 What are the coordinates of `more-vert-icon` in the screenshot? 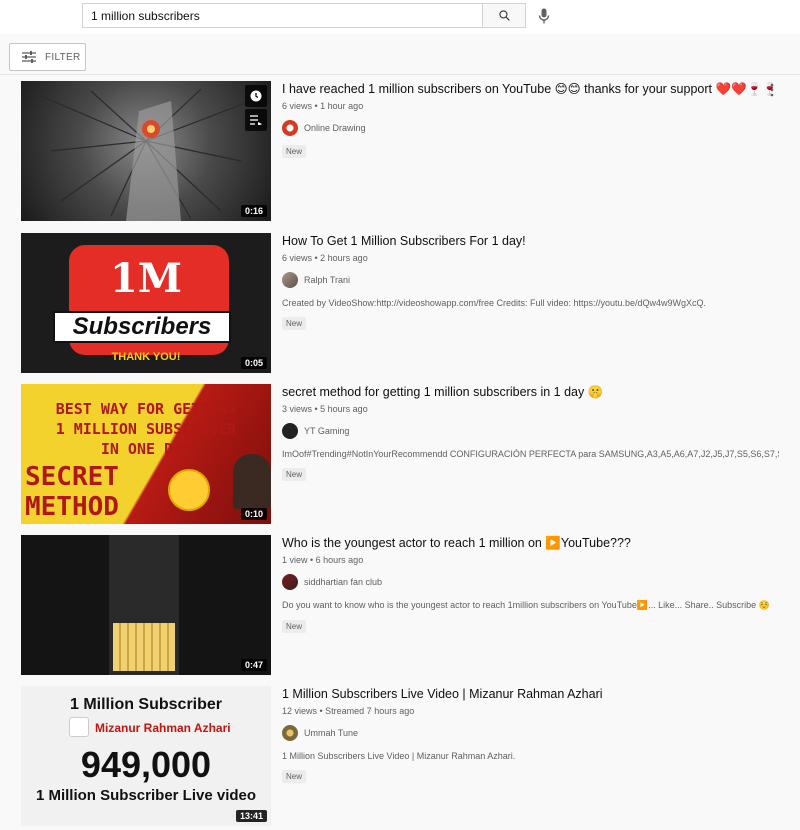 It's located at (772, 90).